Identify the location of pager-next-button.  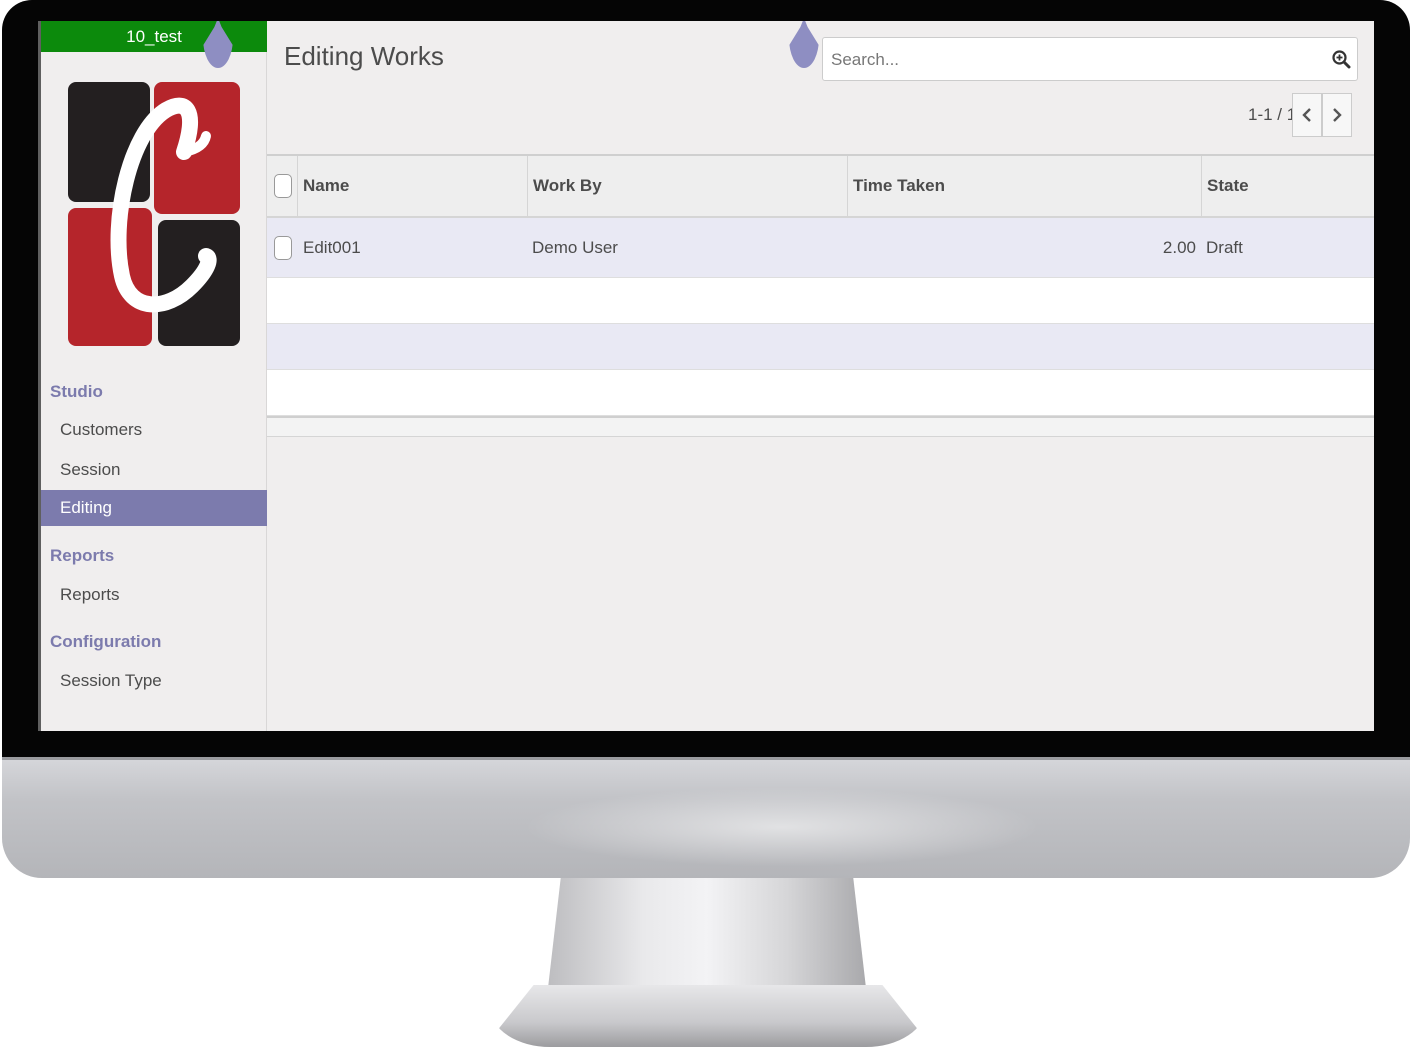
(1337, 115).